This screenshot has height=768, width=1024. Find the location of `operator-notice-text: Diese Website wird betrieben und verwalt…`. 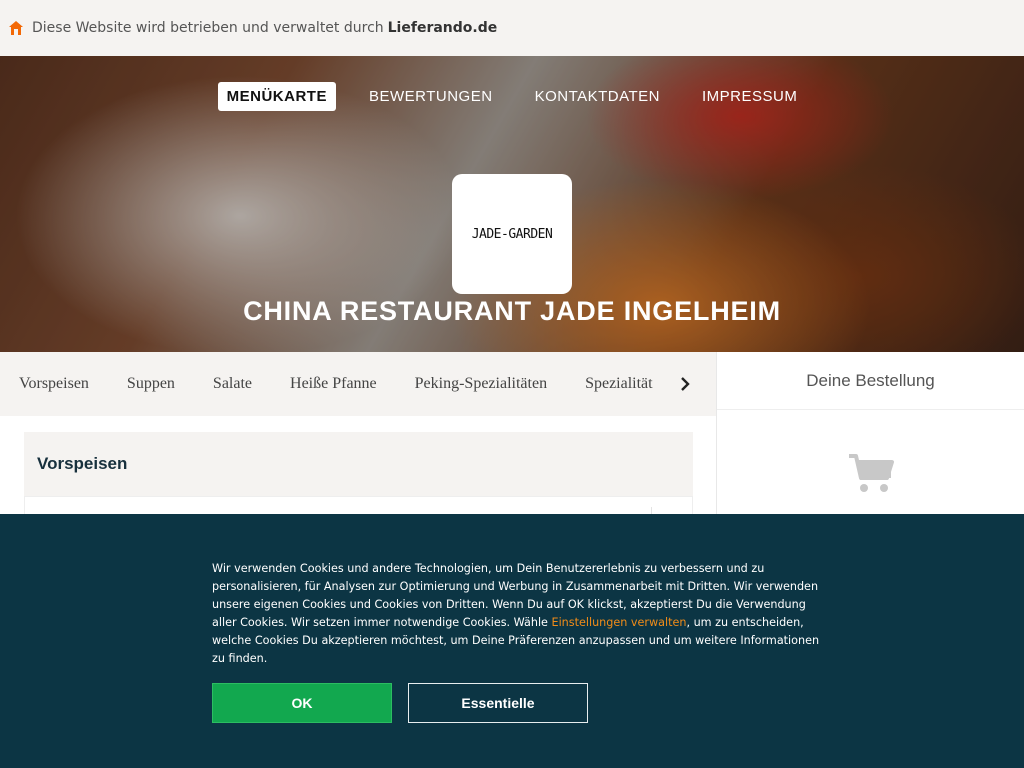

operator-notice-text: Diese Website wird betrieben und verwalt… is located at coordinates (208, 28).